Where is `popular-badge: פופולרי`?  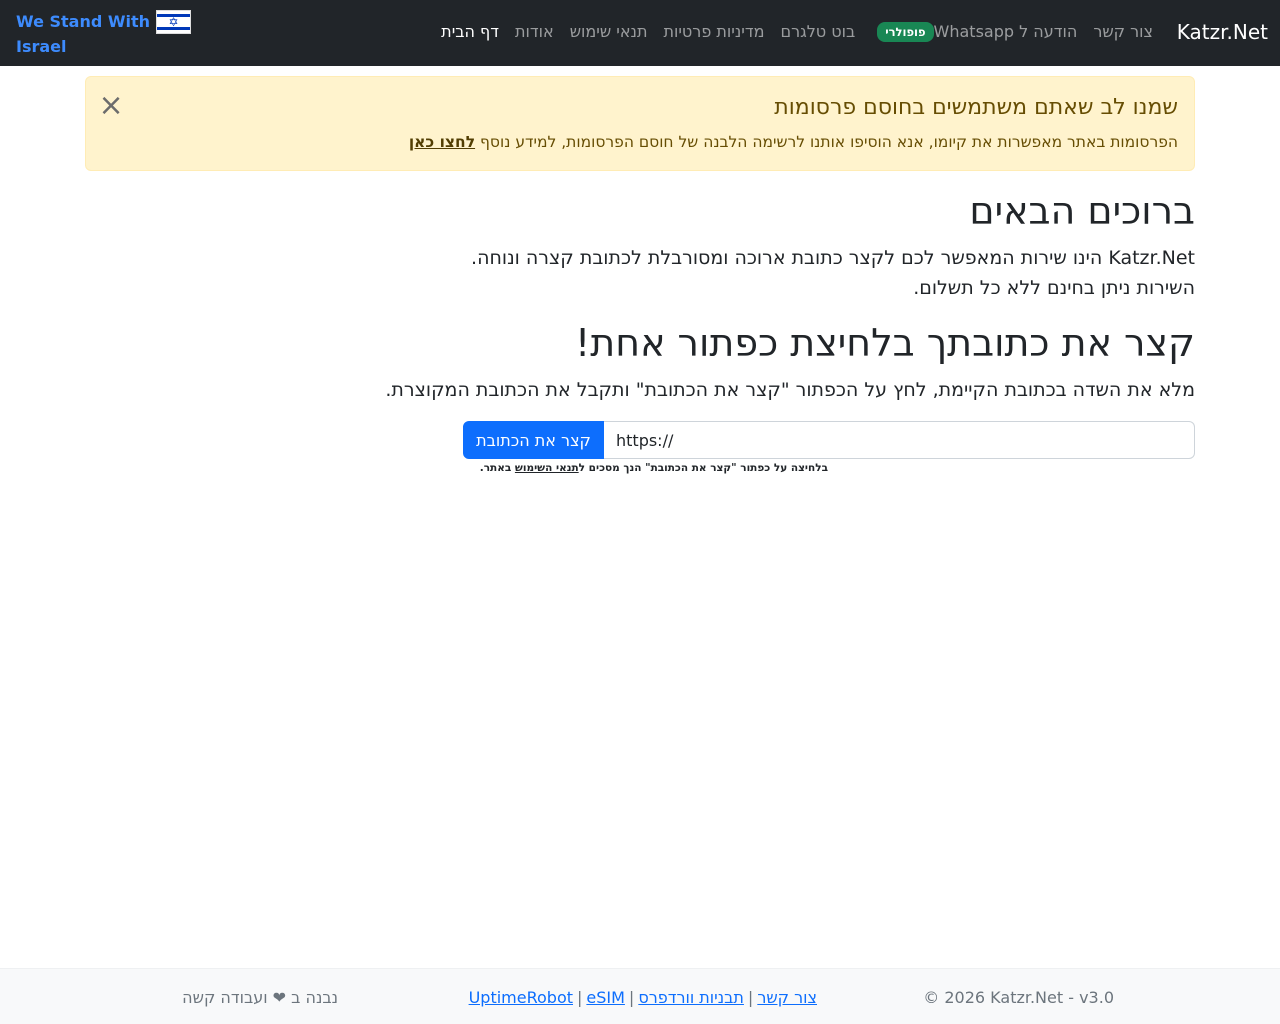
popular-badge: פופולרי is located at coordinates (905, 32).